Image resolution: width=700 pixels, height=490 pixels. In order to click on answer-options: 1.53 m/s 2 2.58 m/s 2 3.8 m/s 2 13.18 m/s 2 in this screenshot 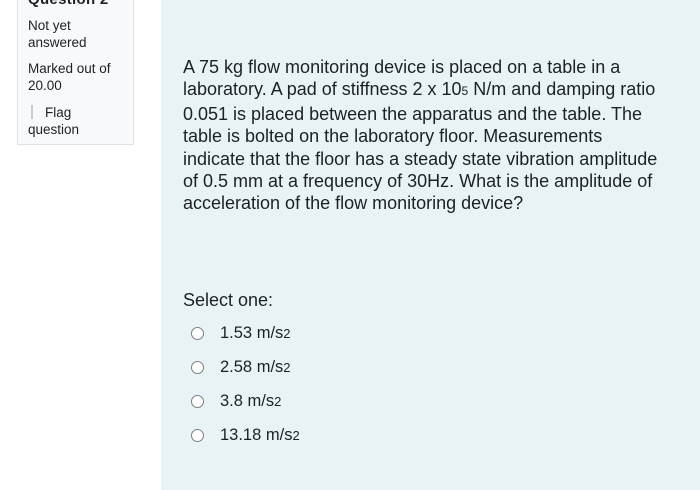, I will do `click(245, 384)`.